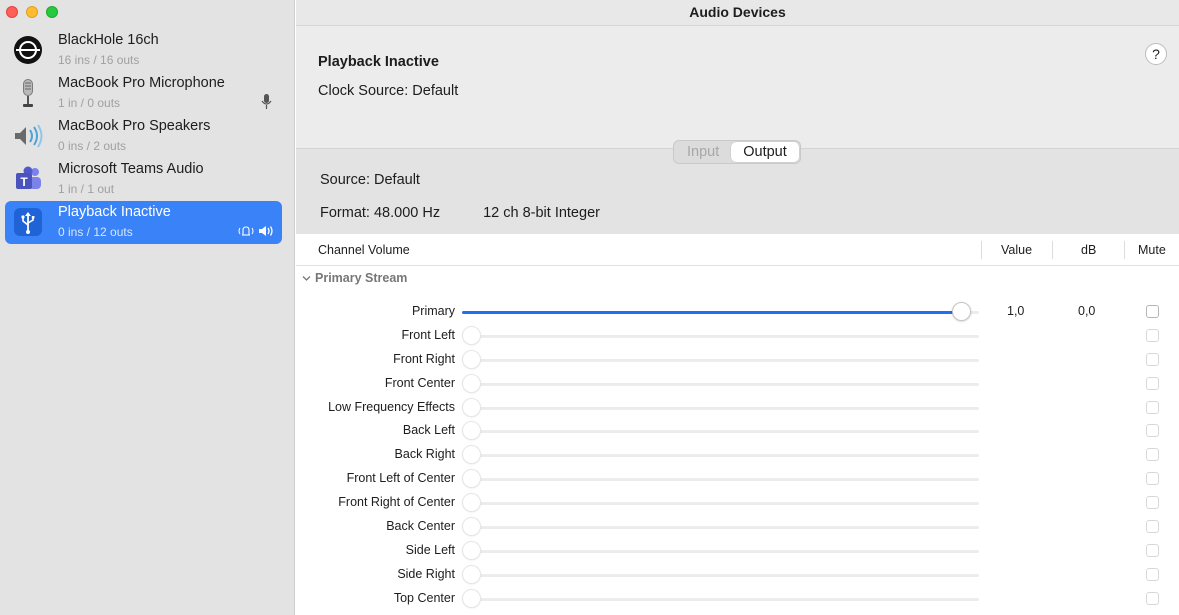  What do you see at coordinates (364, 250) in the screenshot?
I see `column-header-channel: Channel Volume` at bounding box center [364, 250].